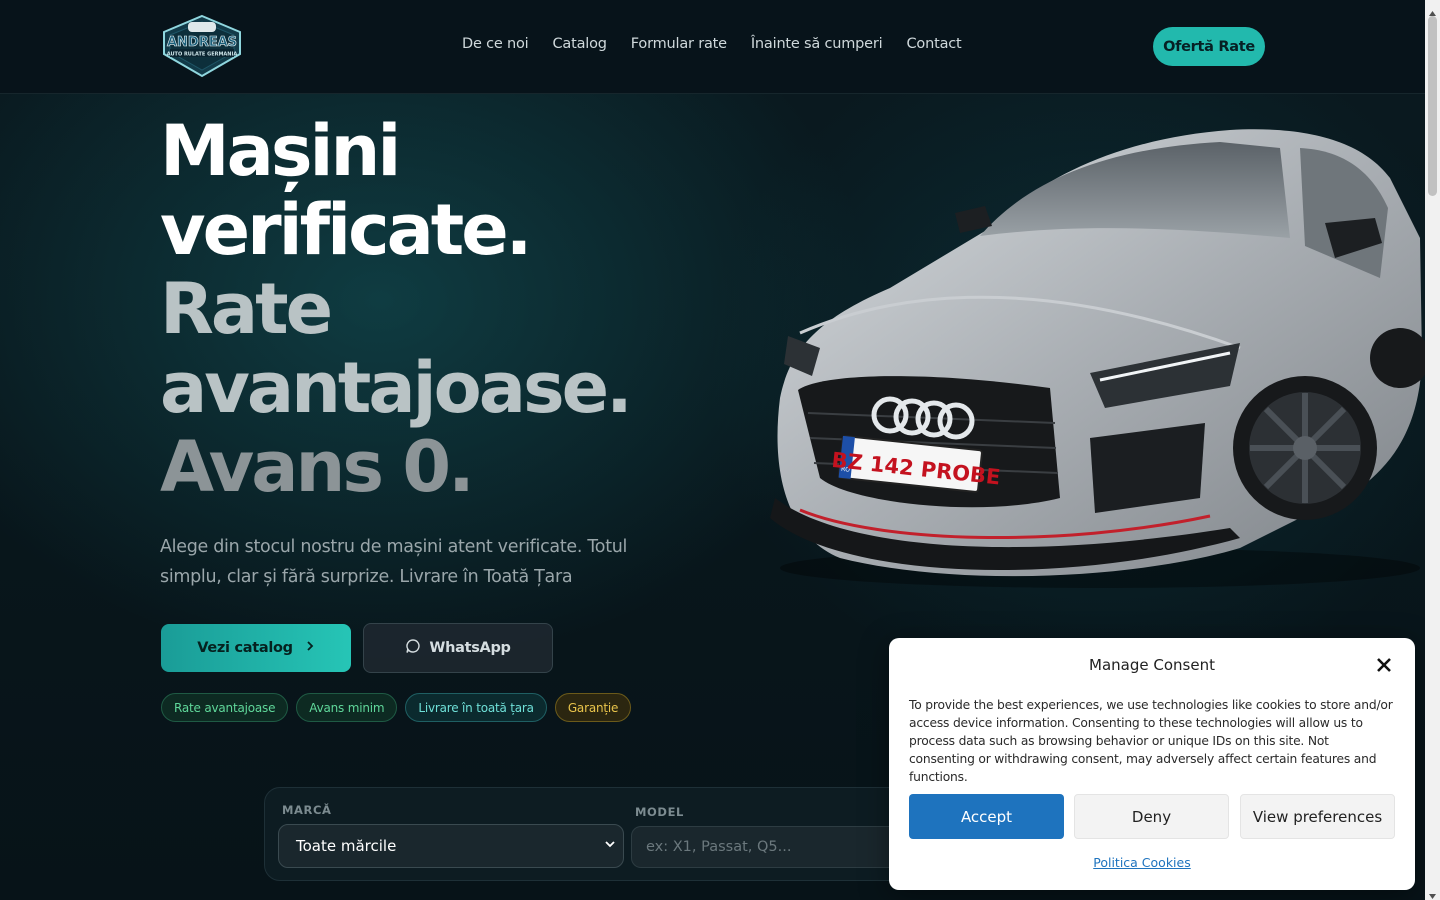 This screenshot has height=900, width=1440. I want to click on tag-garantie: Garanție, so click(593, 707).